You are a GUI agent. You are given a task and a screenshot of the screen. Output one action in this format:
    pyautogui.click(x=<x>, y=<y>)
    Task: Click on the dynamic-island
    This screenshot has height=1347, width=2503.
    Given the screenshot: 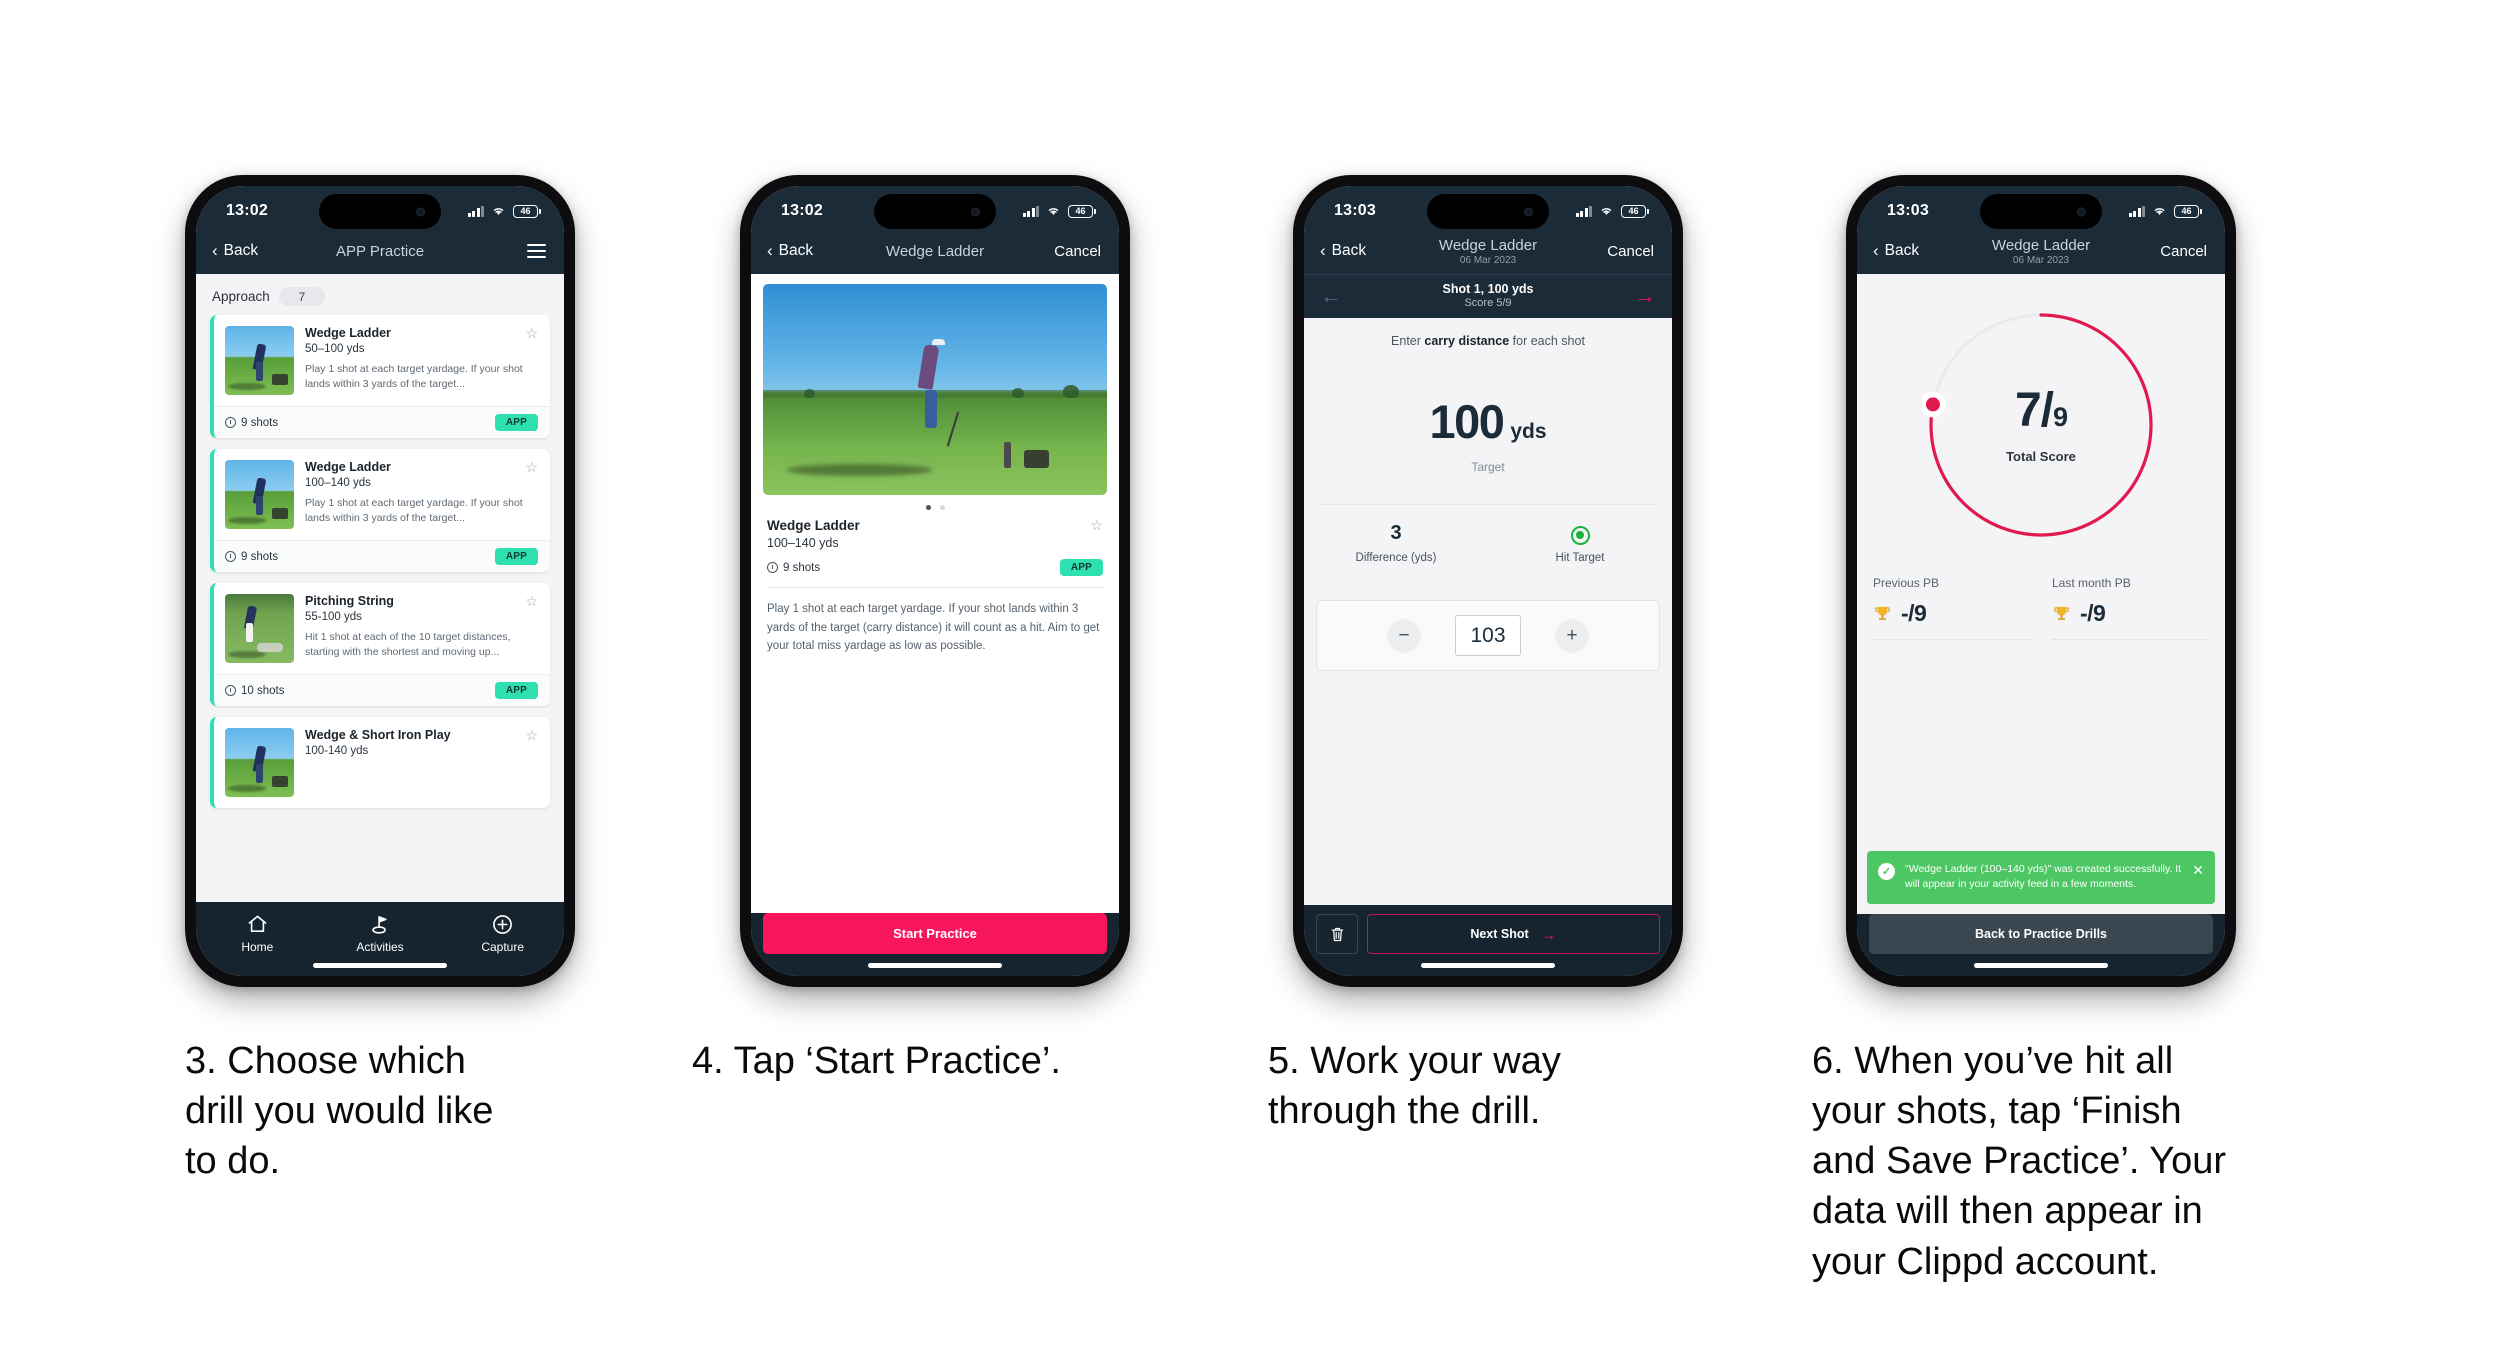 What is the action you would take?
    pyautogui.click(x=2041, y=211)
    